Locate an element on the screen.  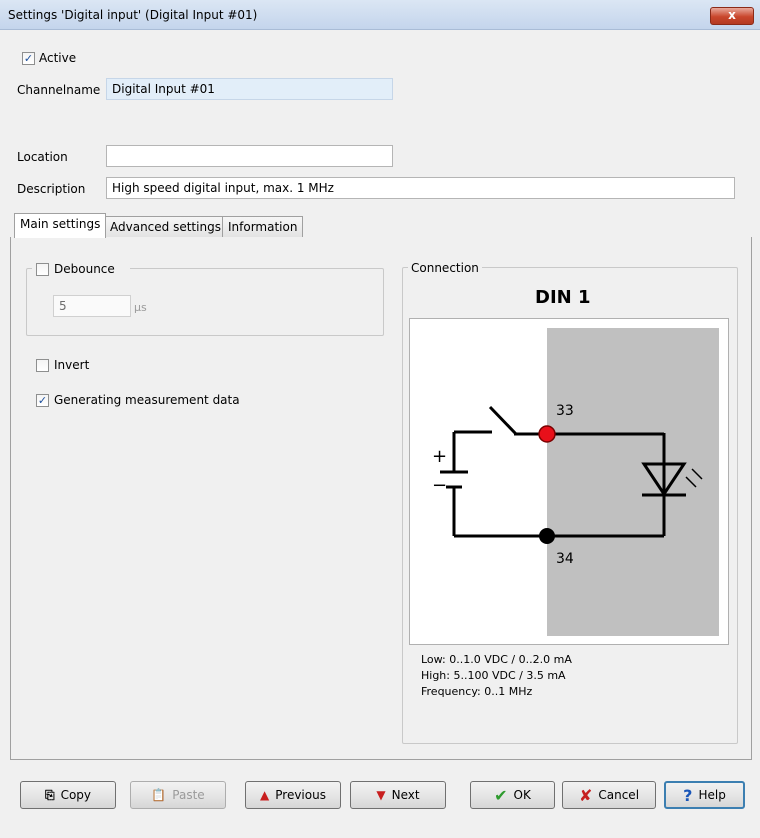
location-field is located at coordinates (249, 156).